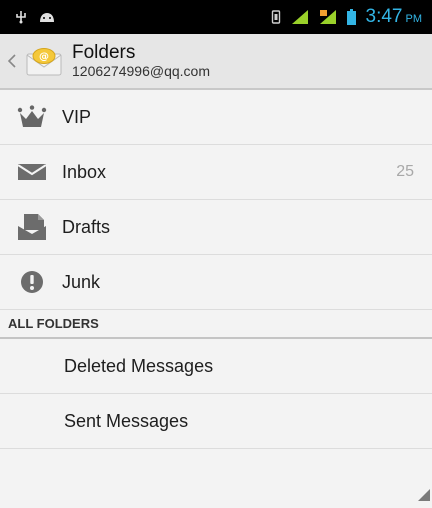  I want to click on envelope-icon, so click(32, 172).